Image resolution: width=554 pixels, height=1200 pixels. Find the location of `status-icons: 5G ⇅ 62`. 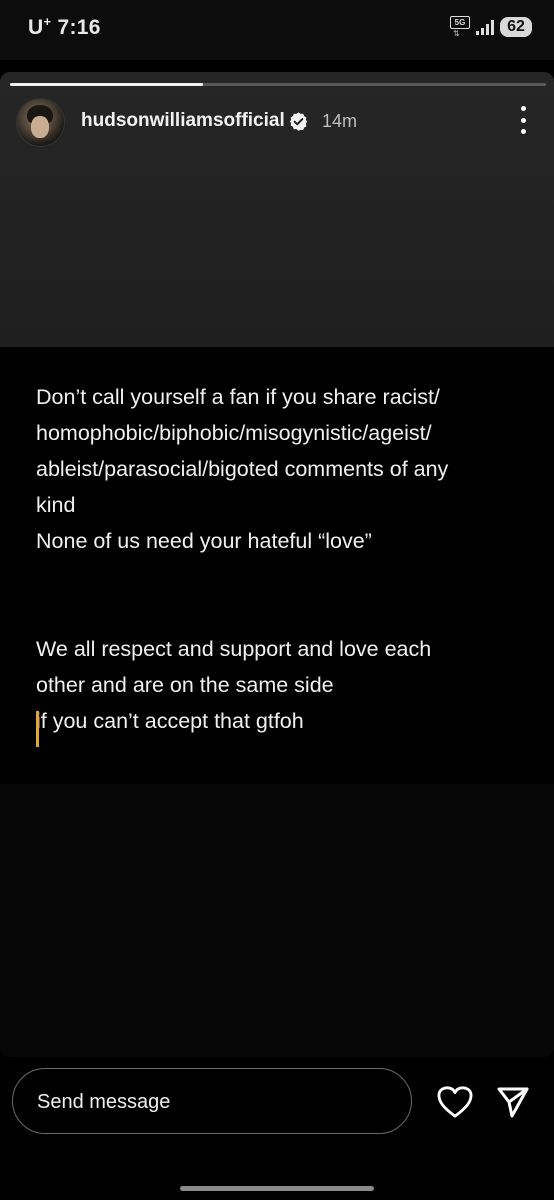

status-icons: 5G ⇅ 62 is located at coordinates (491, 27).